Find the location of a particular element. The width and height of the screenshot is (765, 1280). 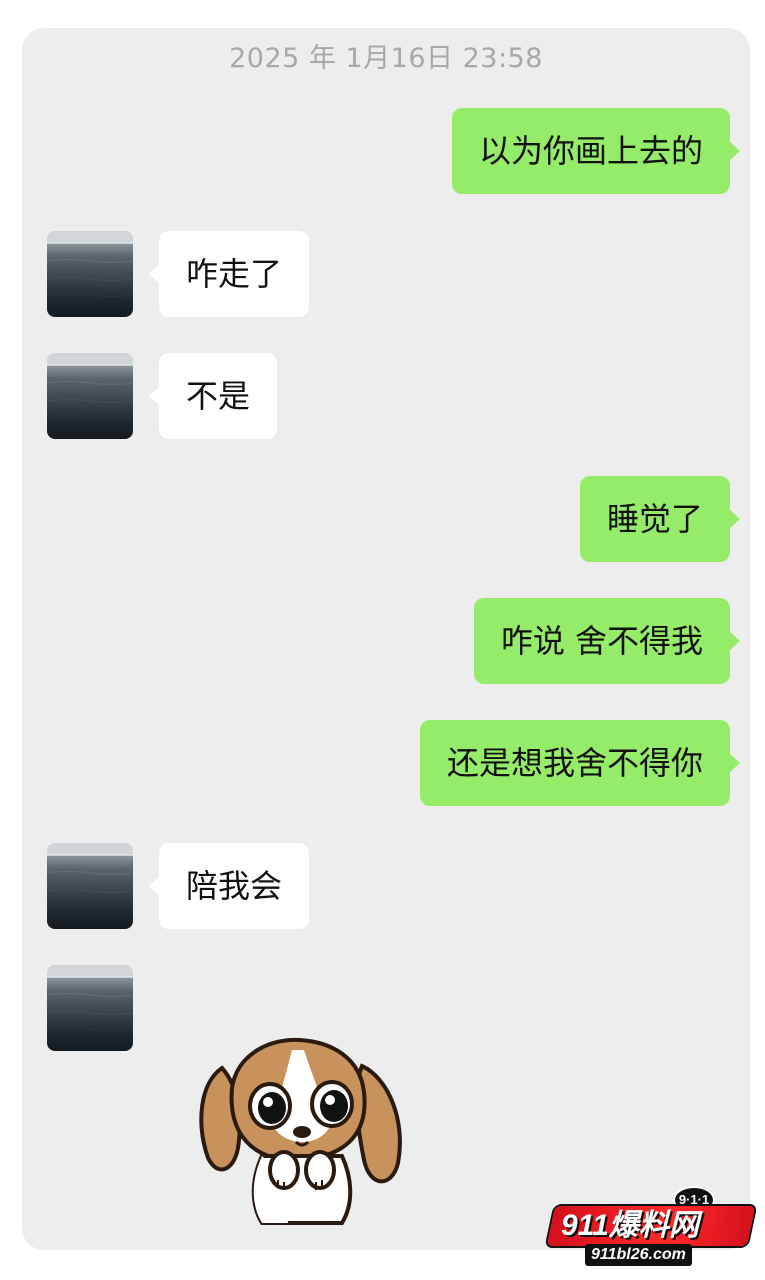

watermark-url: 911bl26.com is located at coordinates (638, 1255).